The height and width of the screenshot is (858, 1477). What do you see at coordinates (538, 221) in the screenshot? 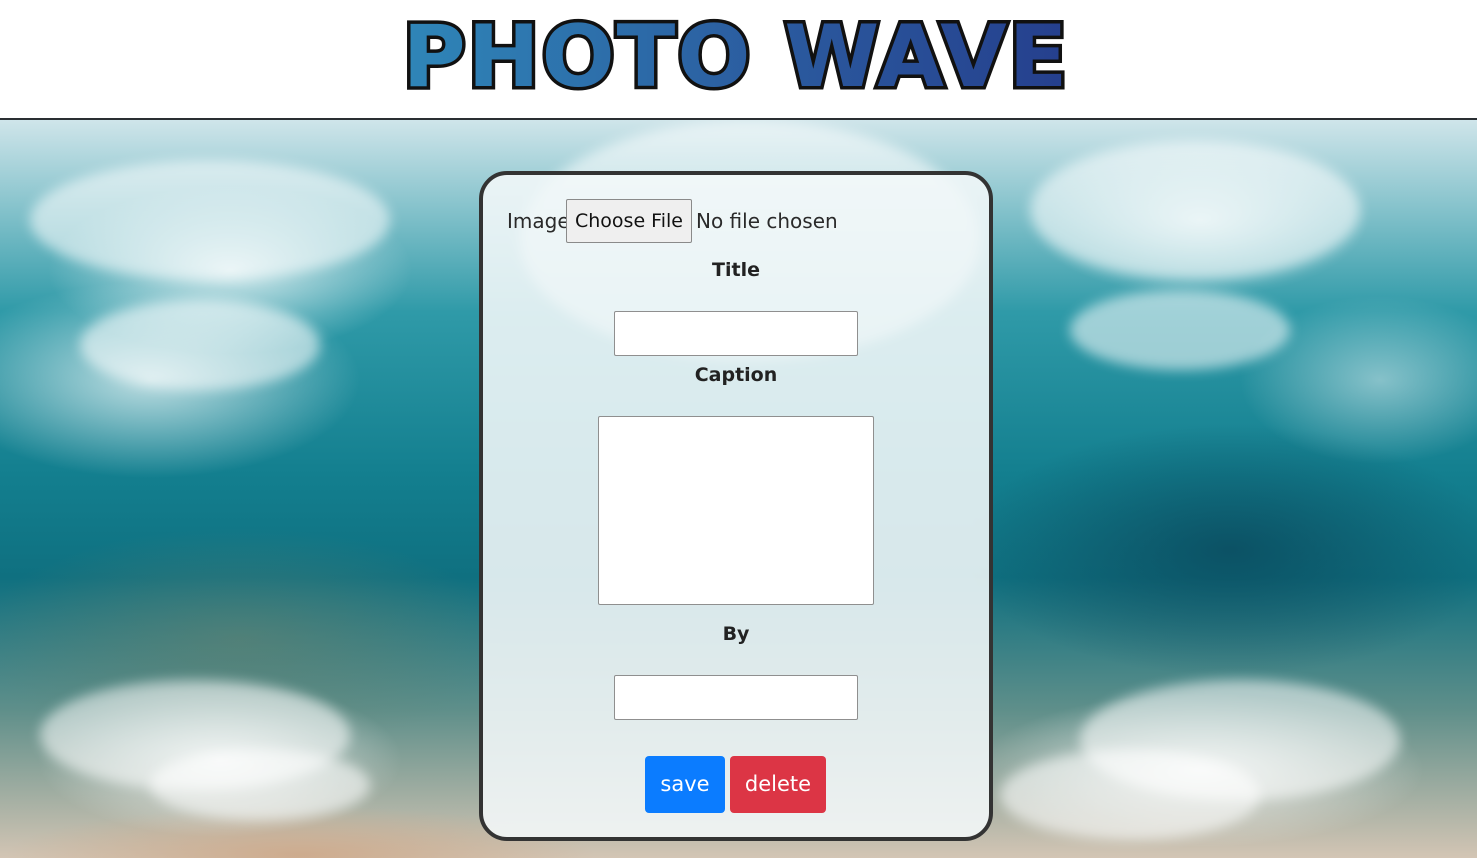
I see `image-label: Image` at bounding box center [538, 221].